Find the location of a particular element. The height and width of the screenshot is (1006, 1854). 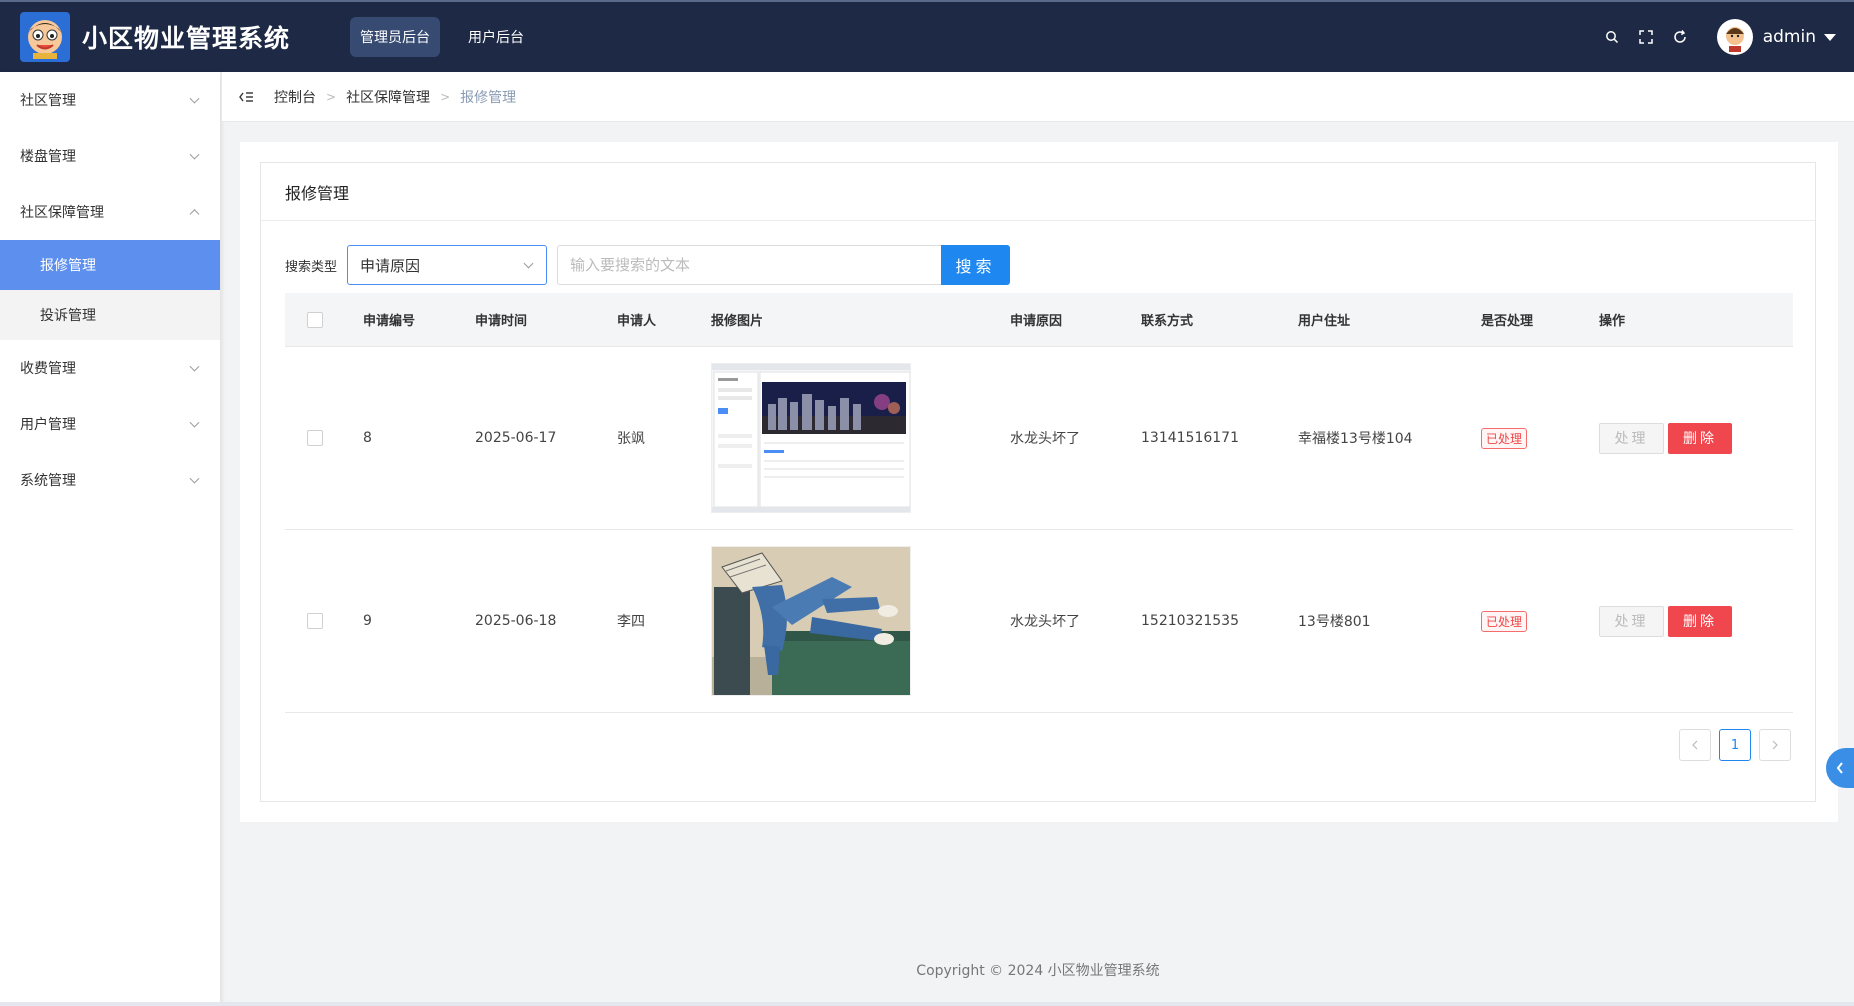

column-header: 申请时间 is located at coordinates (501, 321).